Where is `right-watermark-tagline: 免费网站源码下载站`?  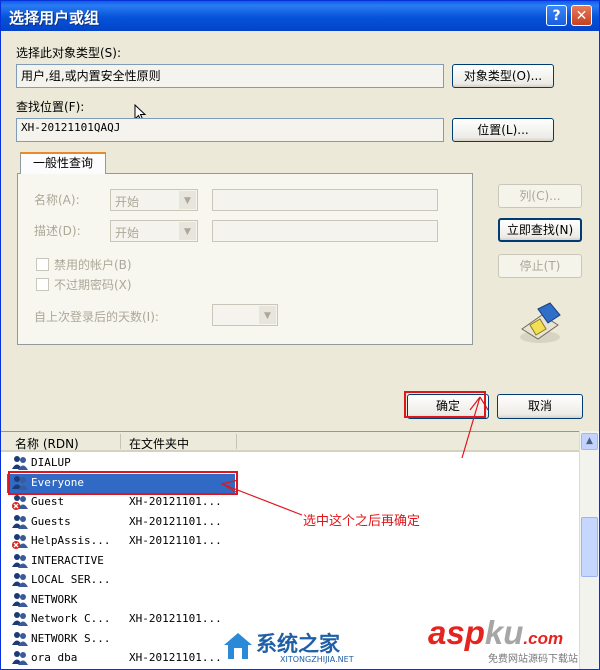 right-watermark-tagline: 免费网站源码下载站 is located at coordinates (533, 659).